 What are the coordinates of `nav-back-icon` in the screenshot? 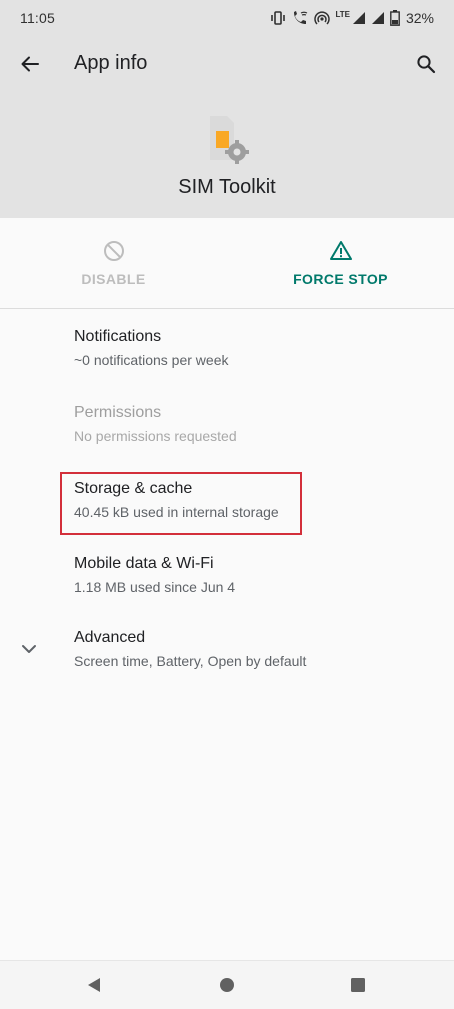 It's located at (94, 985).